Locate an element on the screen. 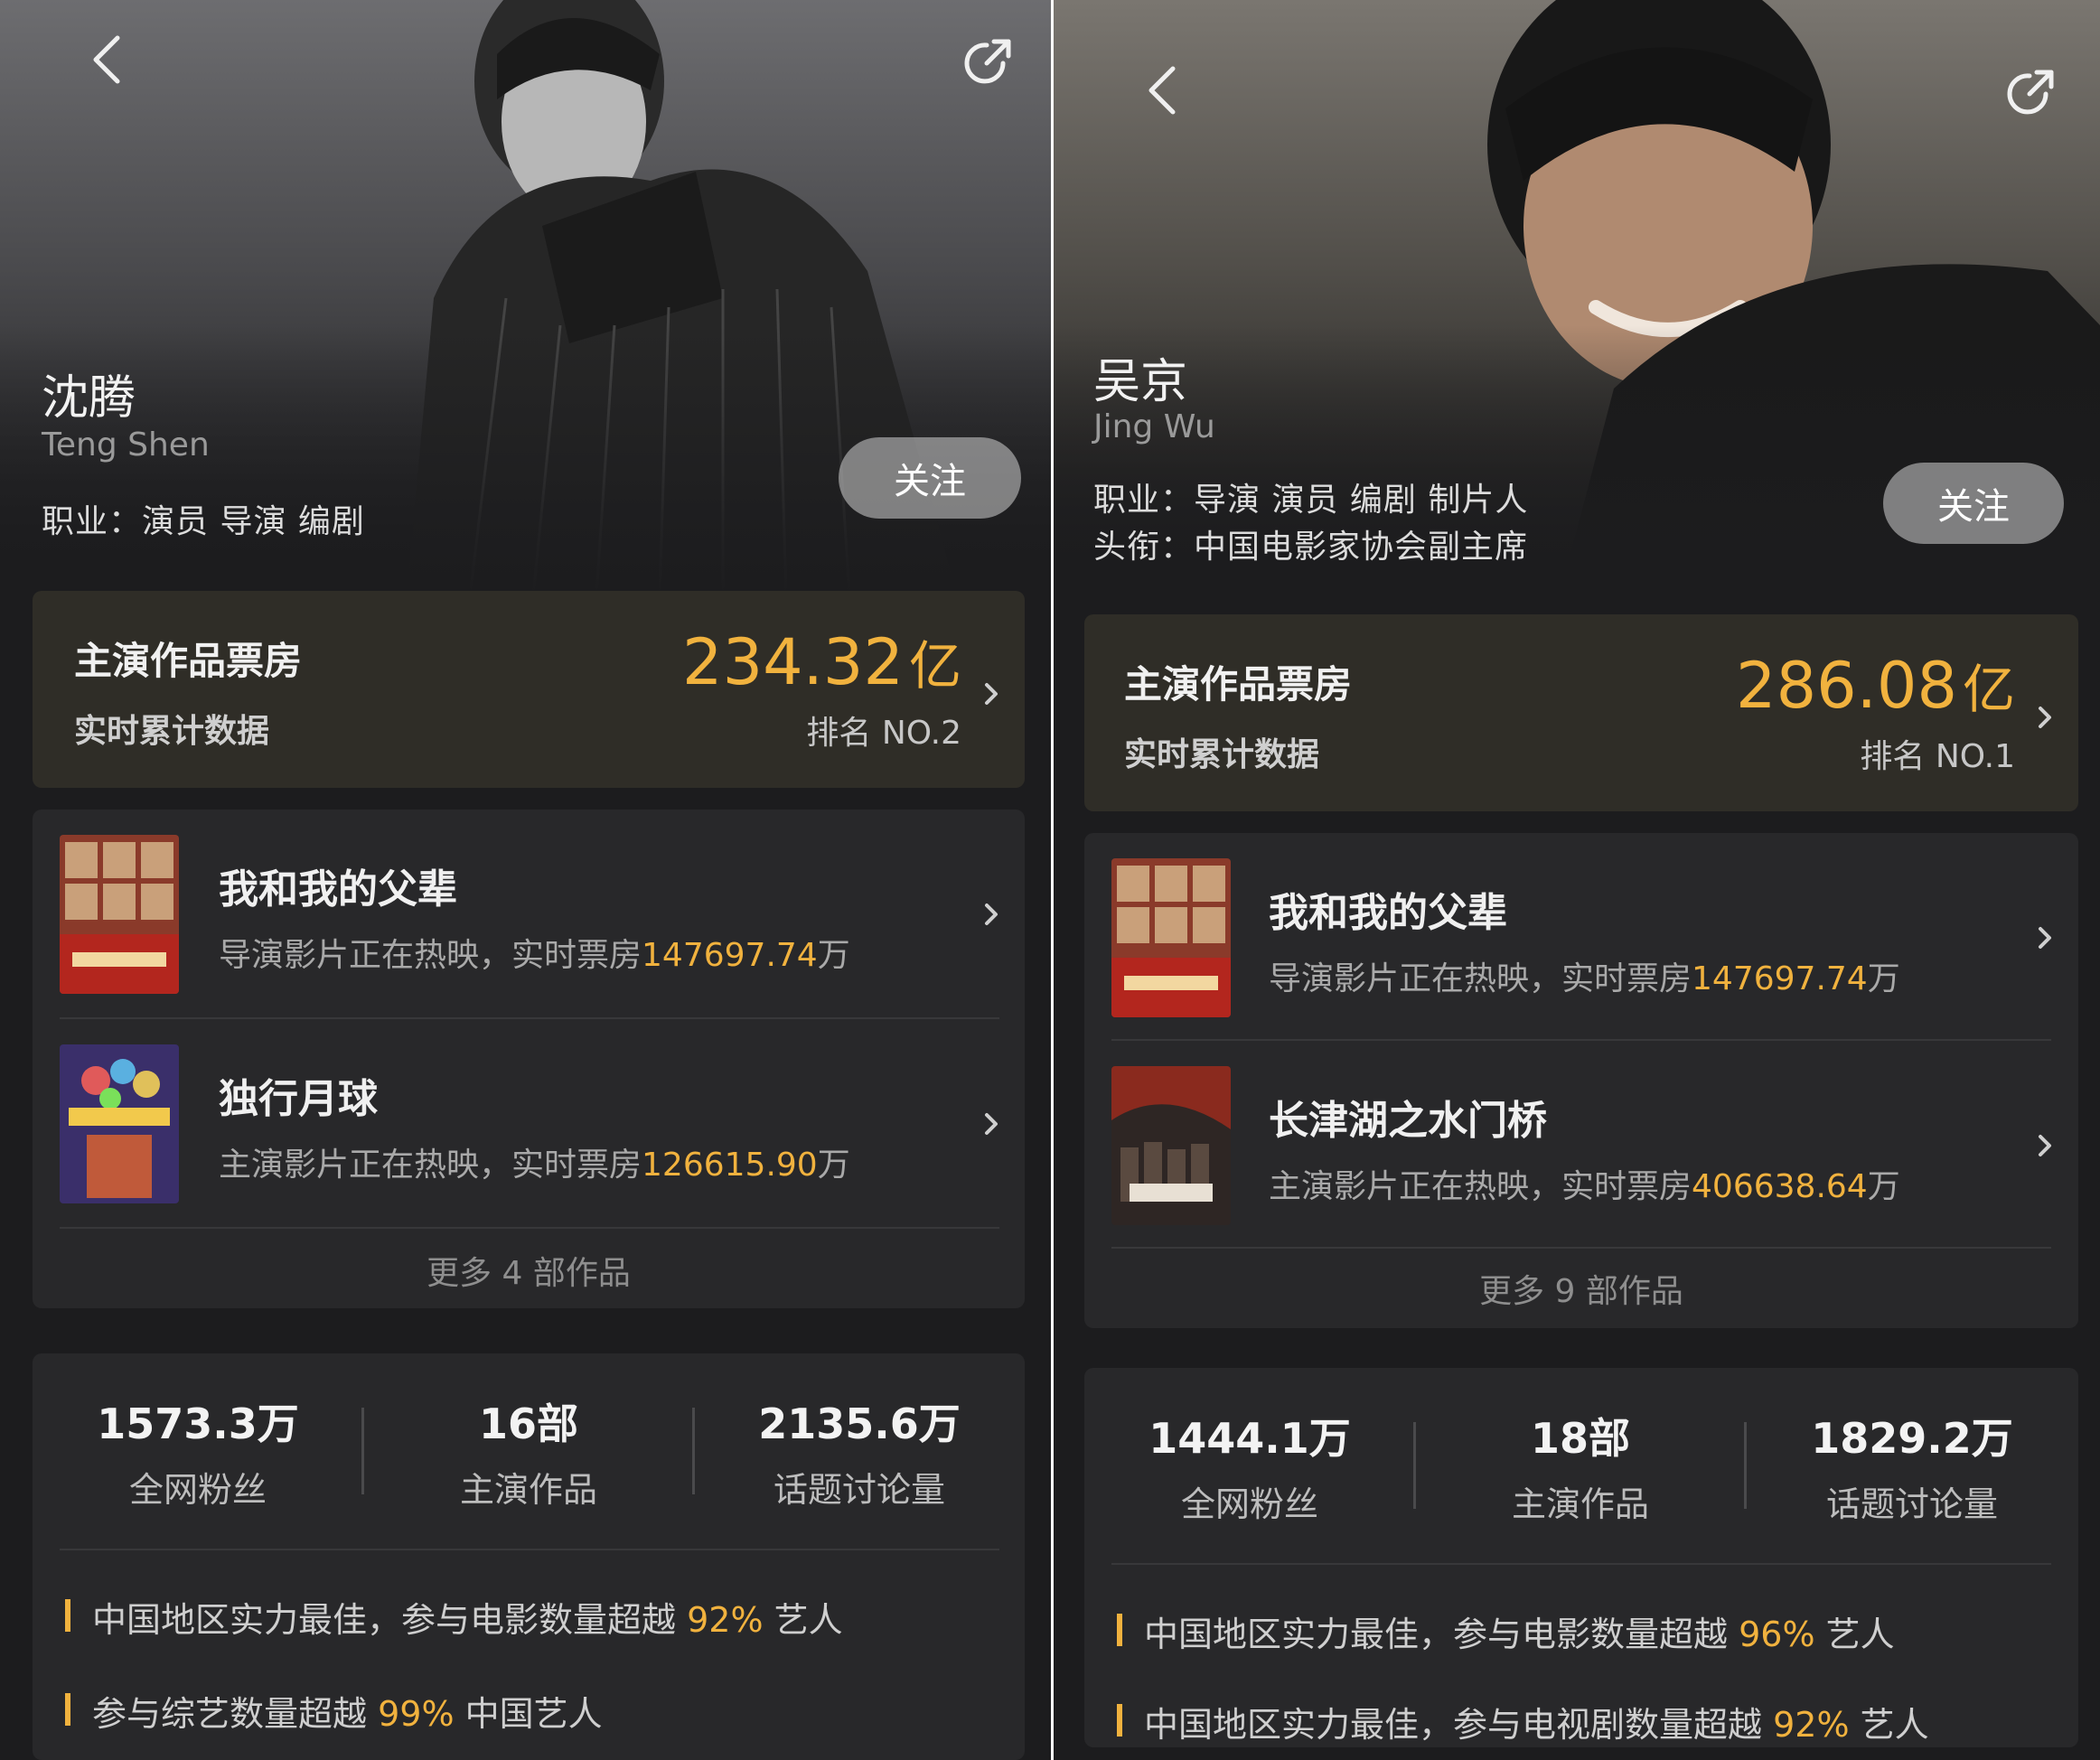  stat-topic-value: 2135.6万 is located at coordinates (860, 1424).